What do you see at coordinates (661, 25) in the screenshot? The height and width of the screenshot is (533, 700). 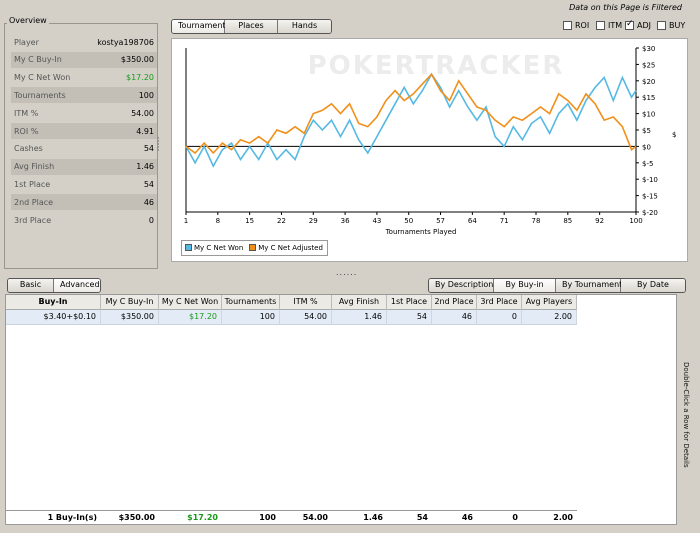 I see `buy-checkbox` at bounding box center [661, 25].